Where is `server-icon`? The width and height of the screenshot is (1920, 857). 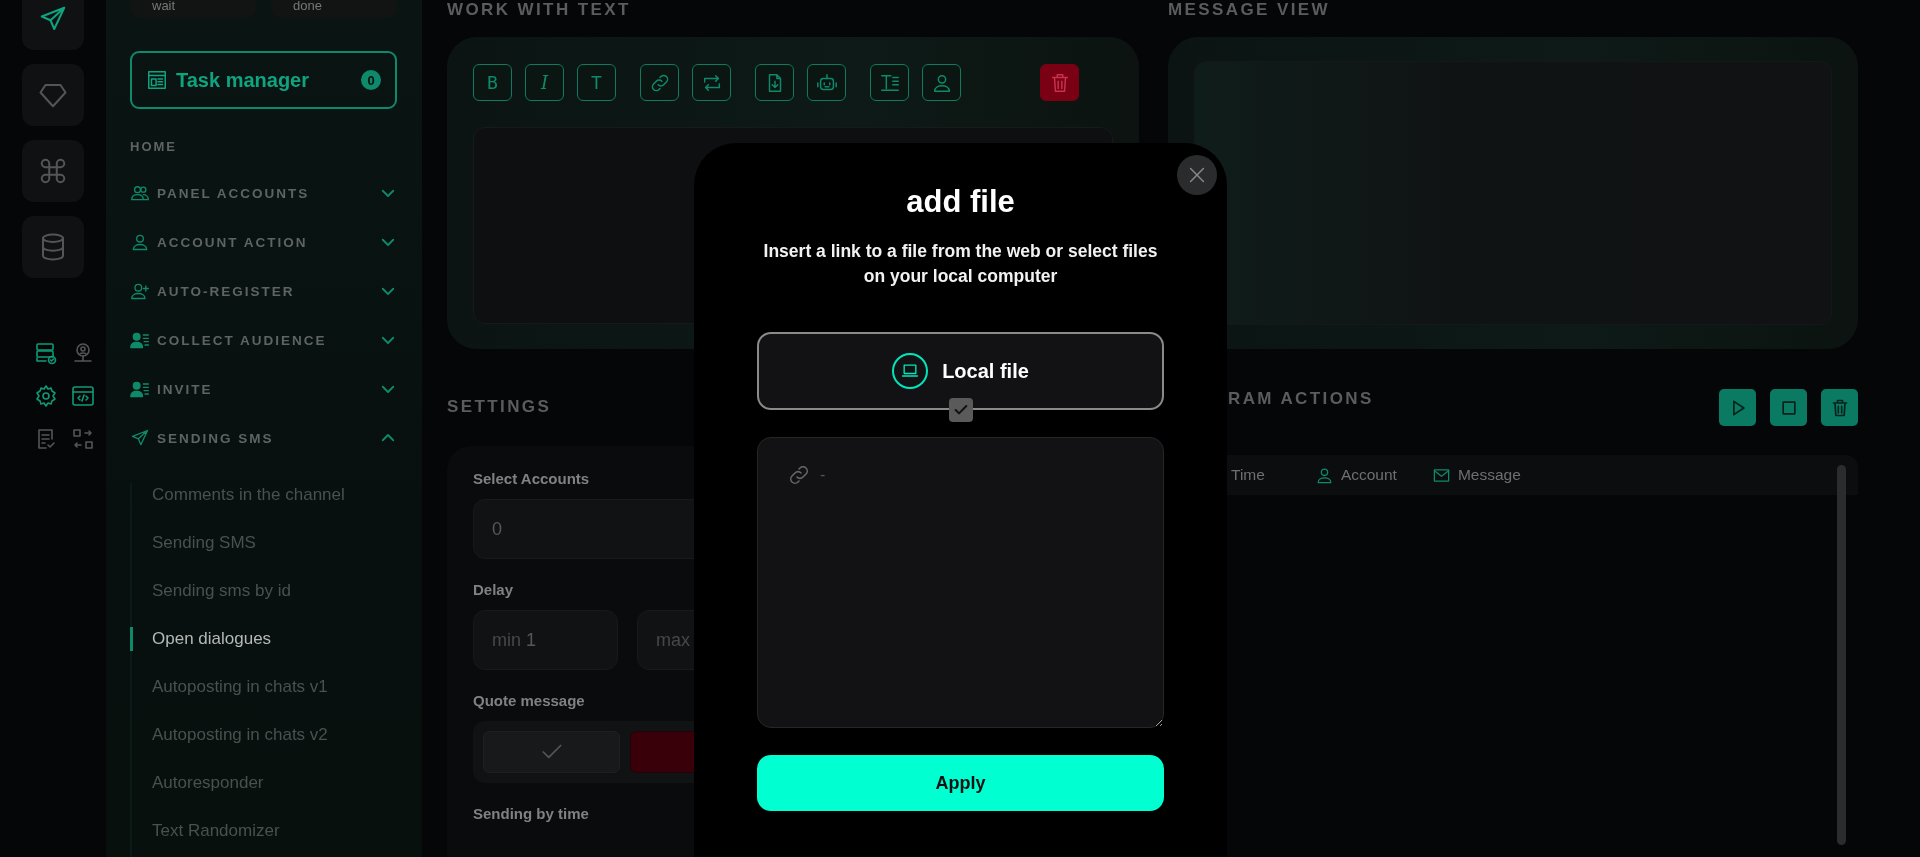 server-icon is located at coordinates (46, 353).